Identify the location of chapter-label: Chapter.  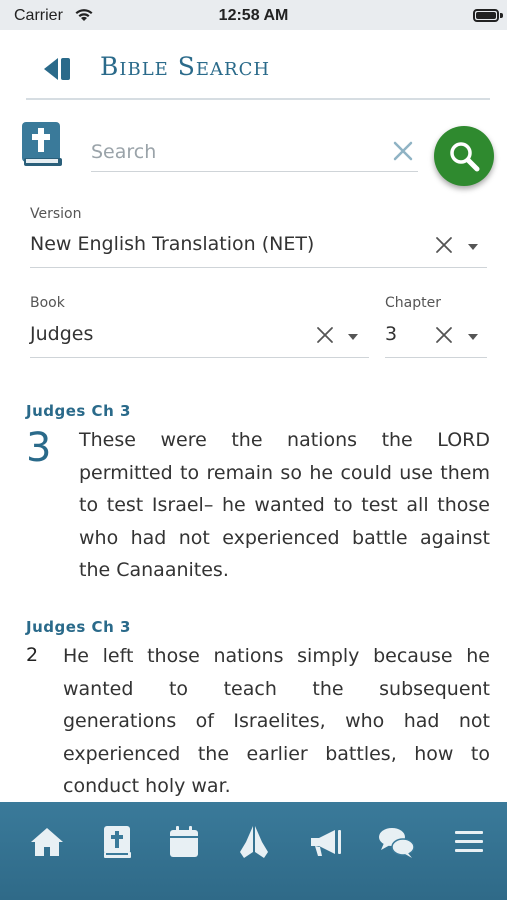
(413, 303).